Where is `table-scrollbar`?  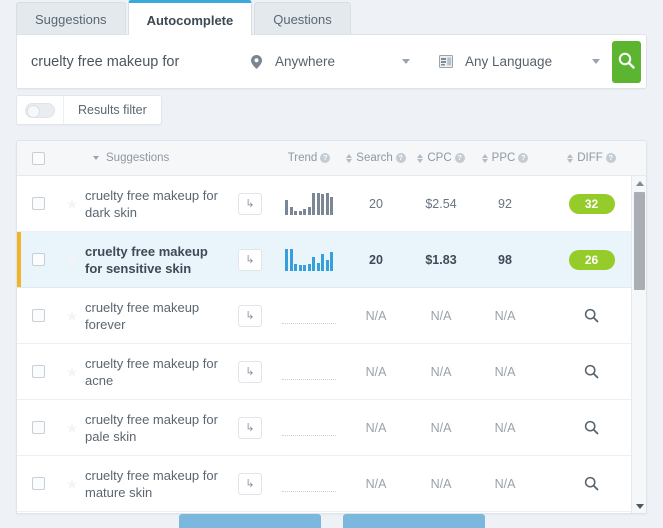
table-scrollbar is located at coordinates (638, 344).